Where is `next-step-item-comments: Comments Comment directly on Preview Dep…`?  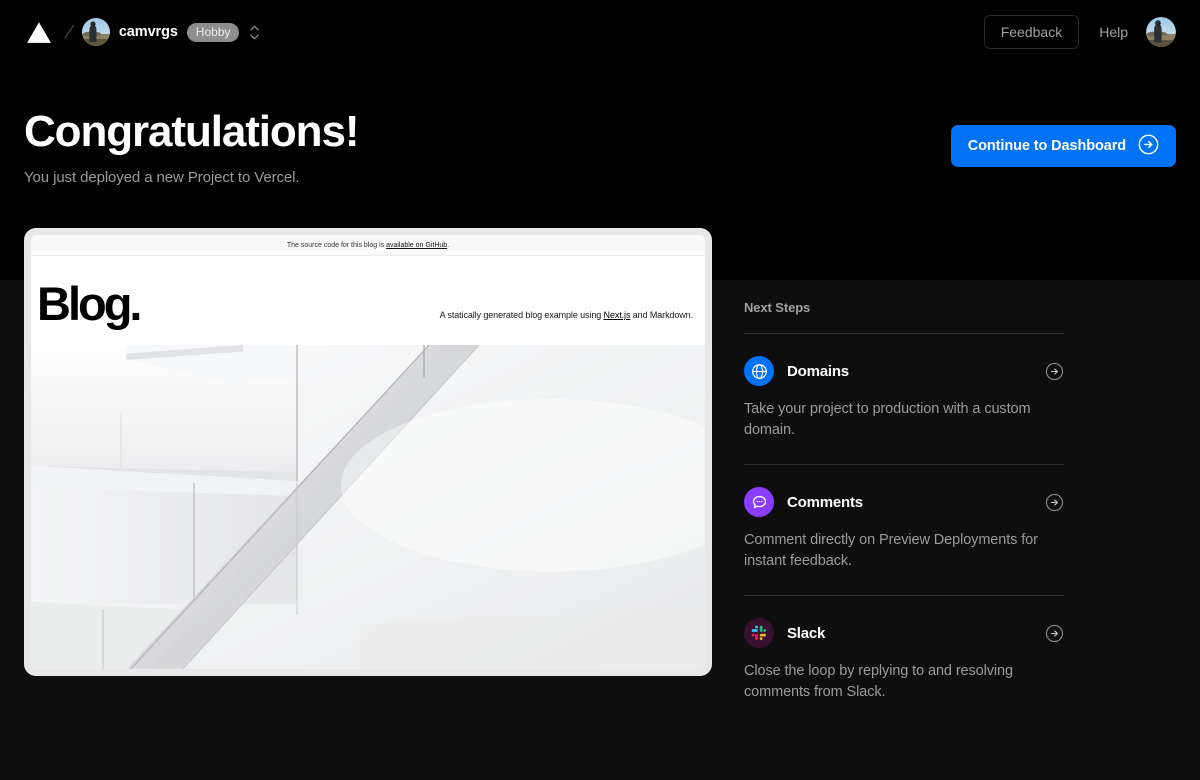 next-step-item-comments: Comments Comment directly on Preview Dep… is located at coordinates (904, 530).